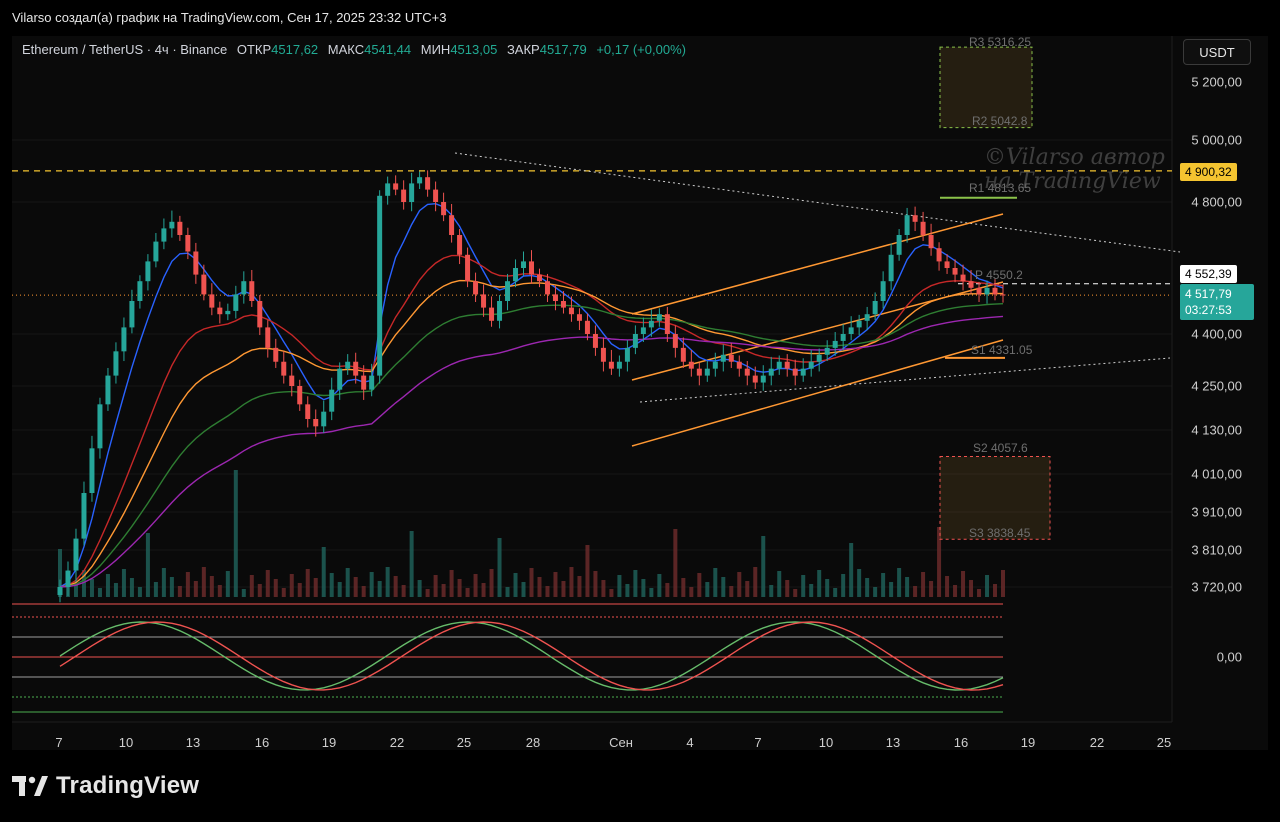 The height and width of the screenshot is (822, 1280). Describe the element at coordinates (999, 275) in the screenshot. I see `pivot-p-label: P 4550.2` at that location.